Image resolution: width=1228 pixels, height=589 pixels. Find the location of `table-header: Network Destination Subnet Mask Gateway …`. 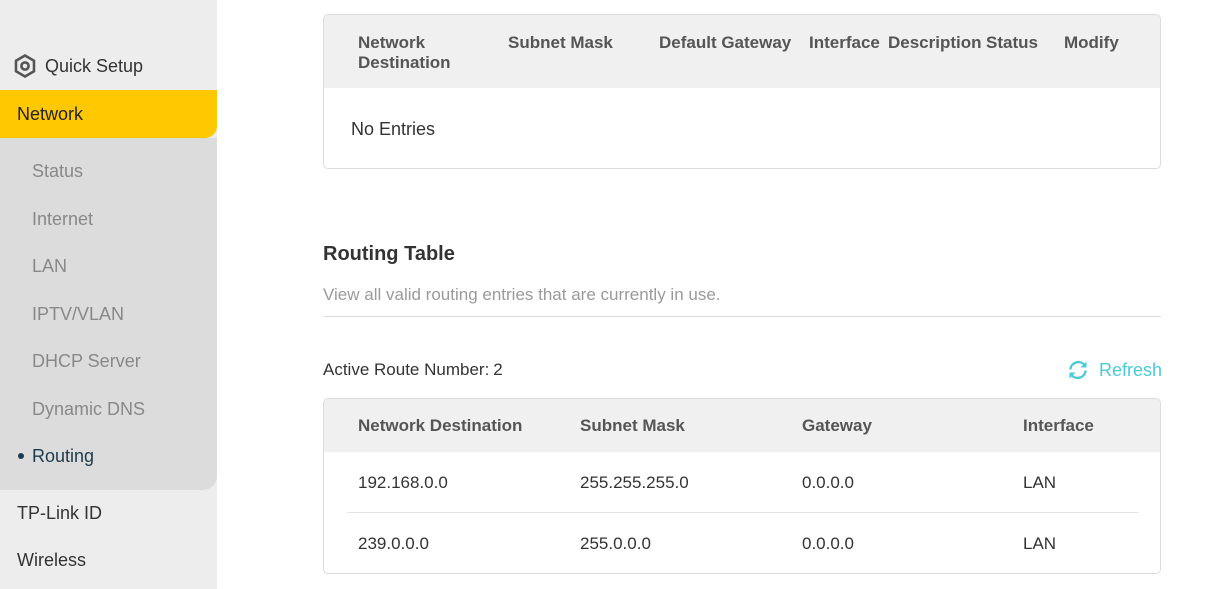

table-header: Network Destination Subnet Mask Gateway … is located at coordinates (742, 425).